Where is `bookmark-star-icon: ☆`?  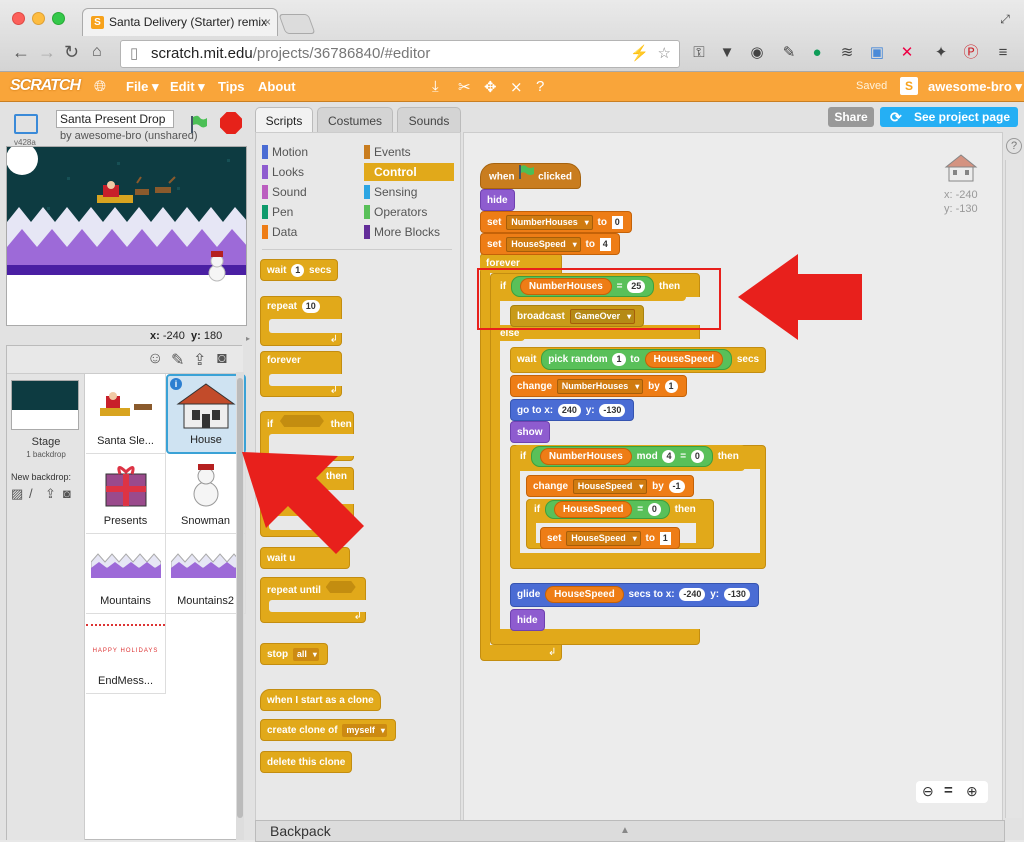 bookmark-star-icon: ☆ is located at coordinates (664, 54).